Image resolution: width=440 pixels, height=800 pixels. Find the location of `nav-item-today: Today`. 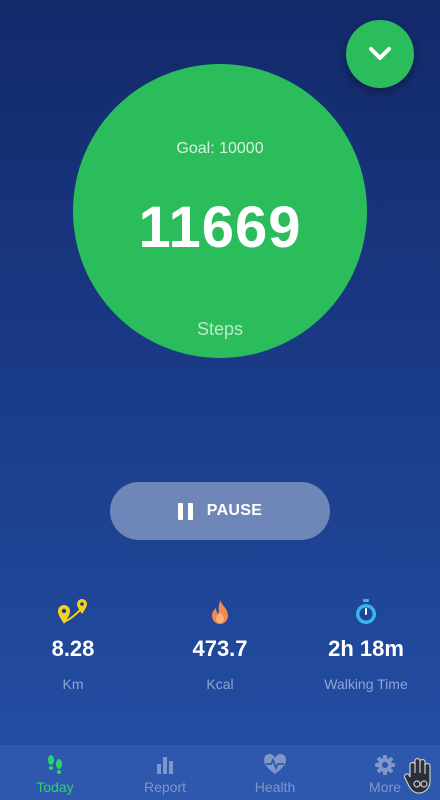

nav-item-today: Today is located at coordinates (55, 772).